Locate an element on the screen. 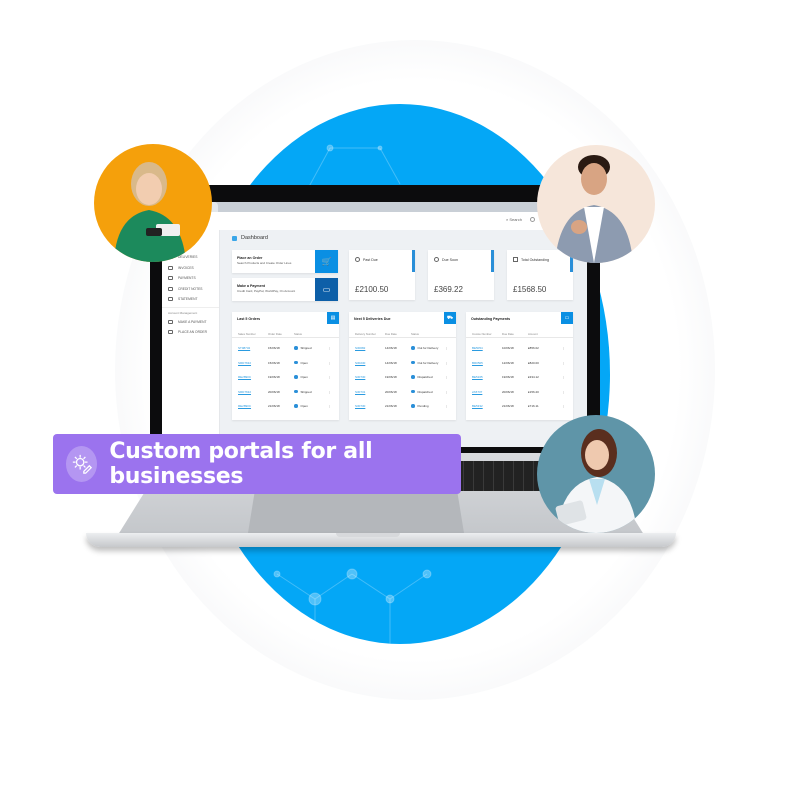  statement-icon is located at coordinates (170, 299).